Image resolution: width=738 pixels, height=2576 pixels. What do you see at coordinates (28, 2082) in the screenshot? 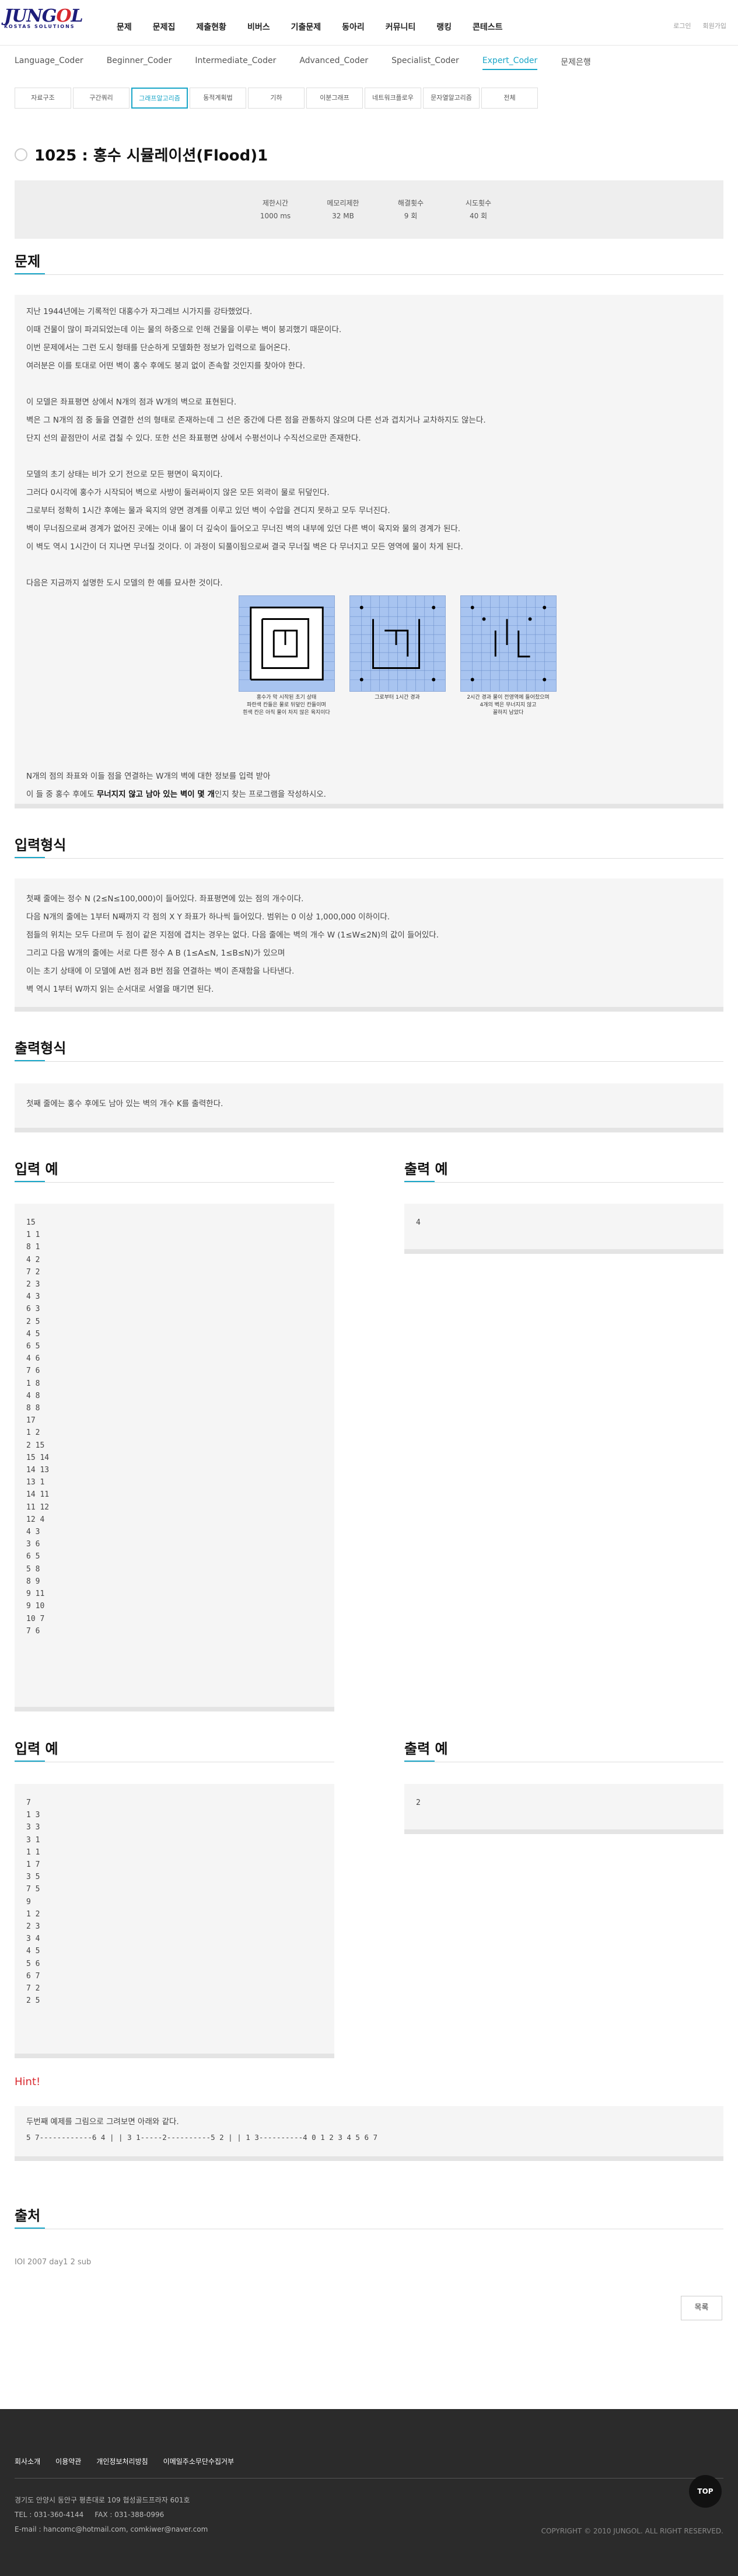
I see `hint-heading: Hint!` at bounding box center [28, 2082].